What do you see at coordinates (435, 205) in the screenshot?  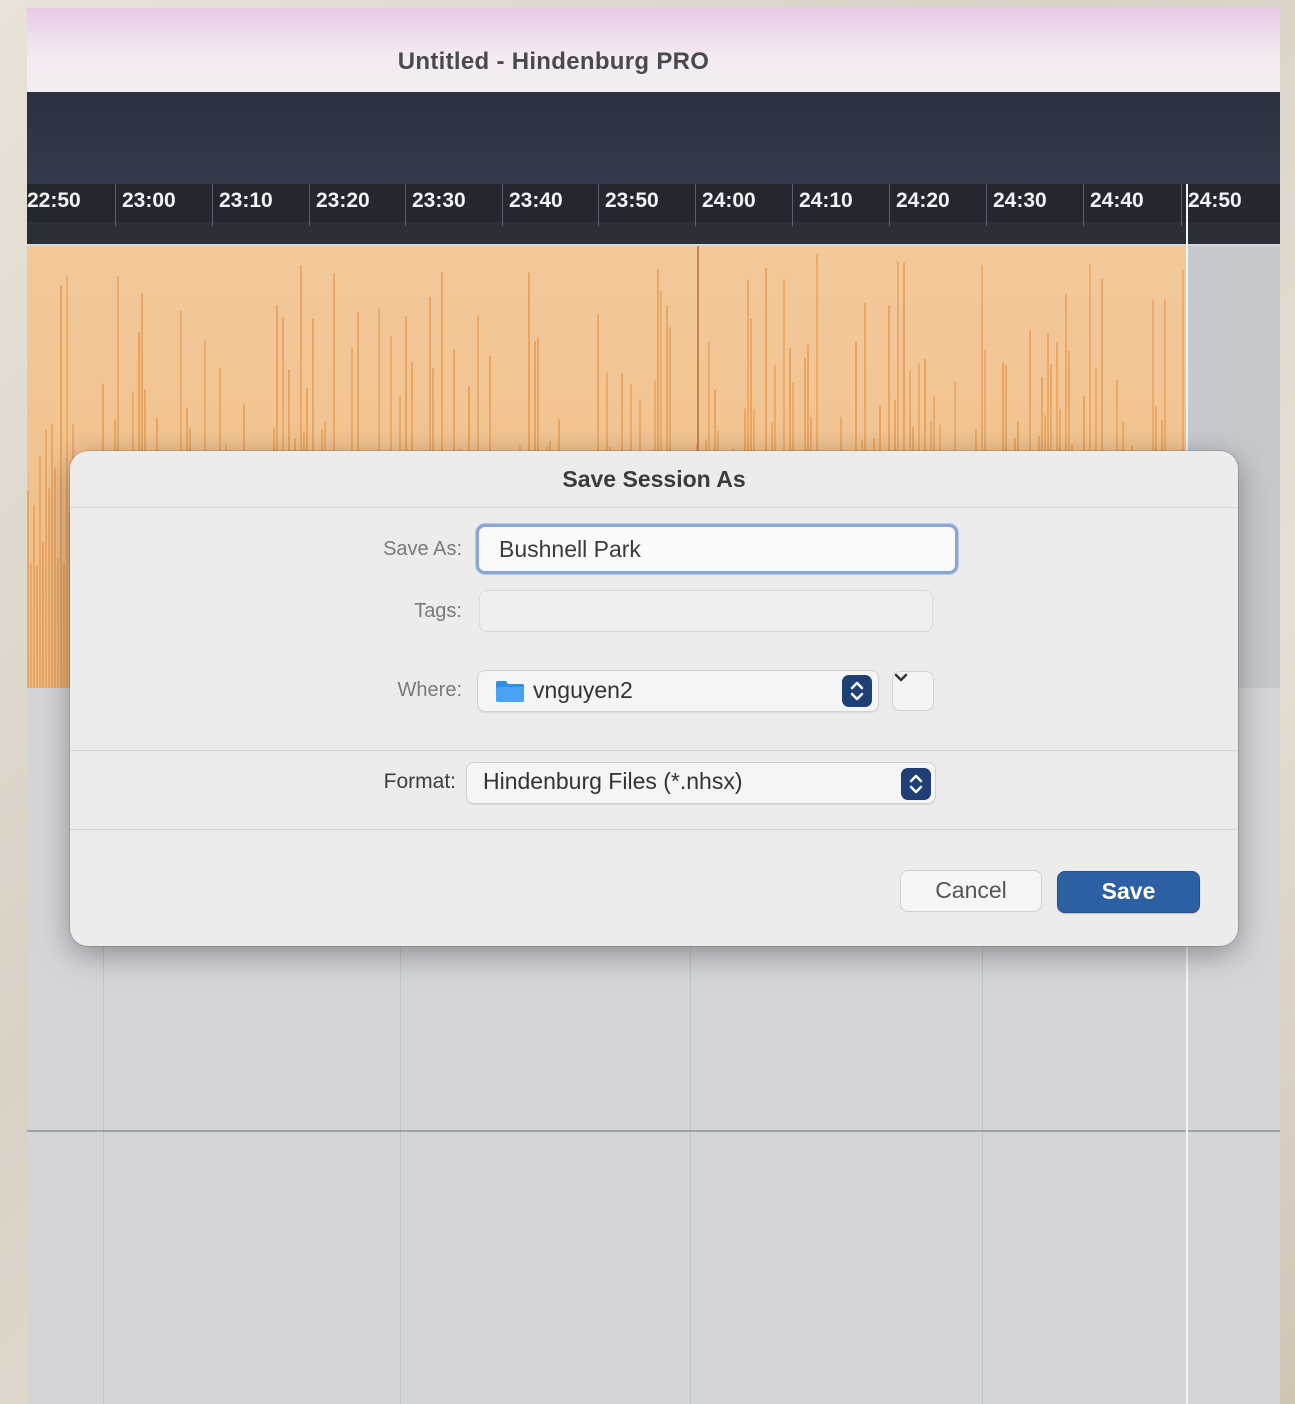 I see `timeline-tick: 23:30` at bounding box center [435, 205].